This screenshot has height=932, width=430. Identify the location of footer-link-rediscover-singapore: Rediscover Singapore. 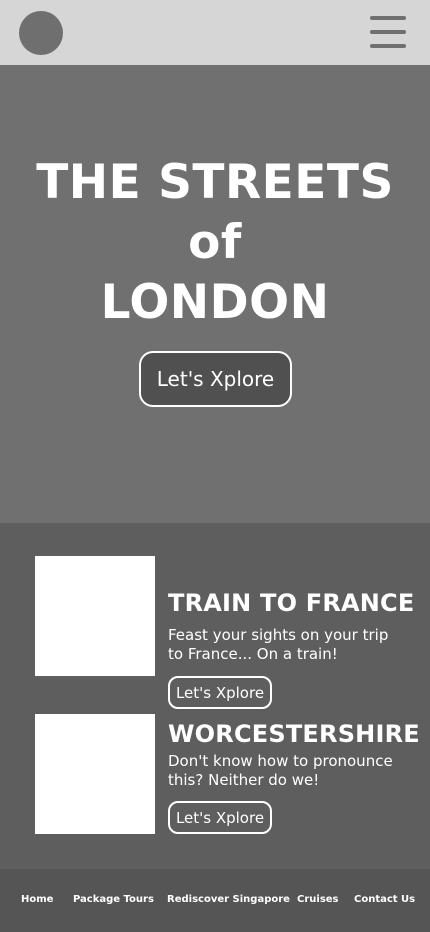
(228, 899).